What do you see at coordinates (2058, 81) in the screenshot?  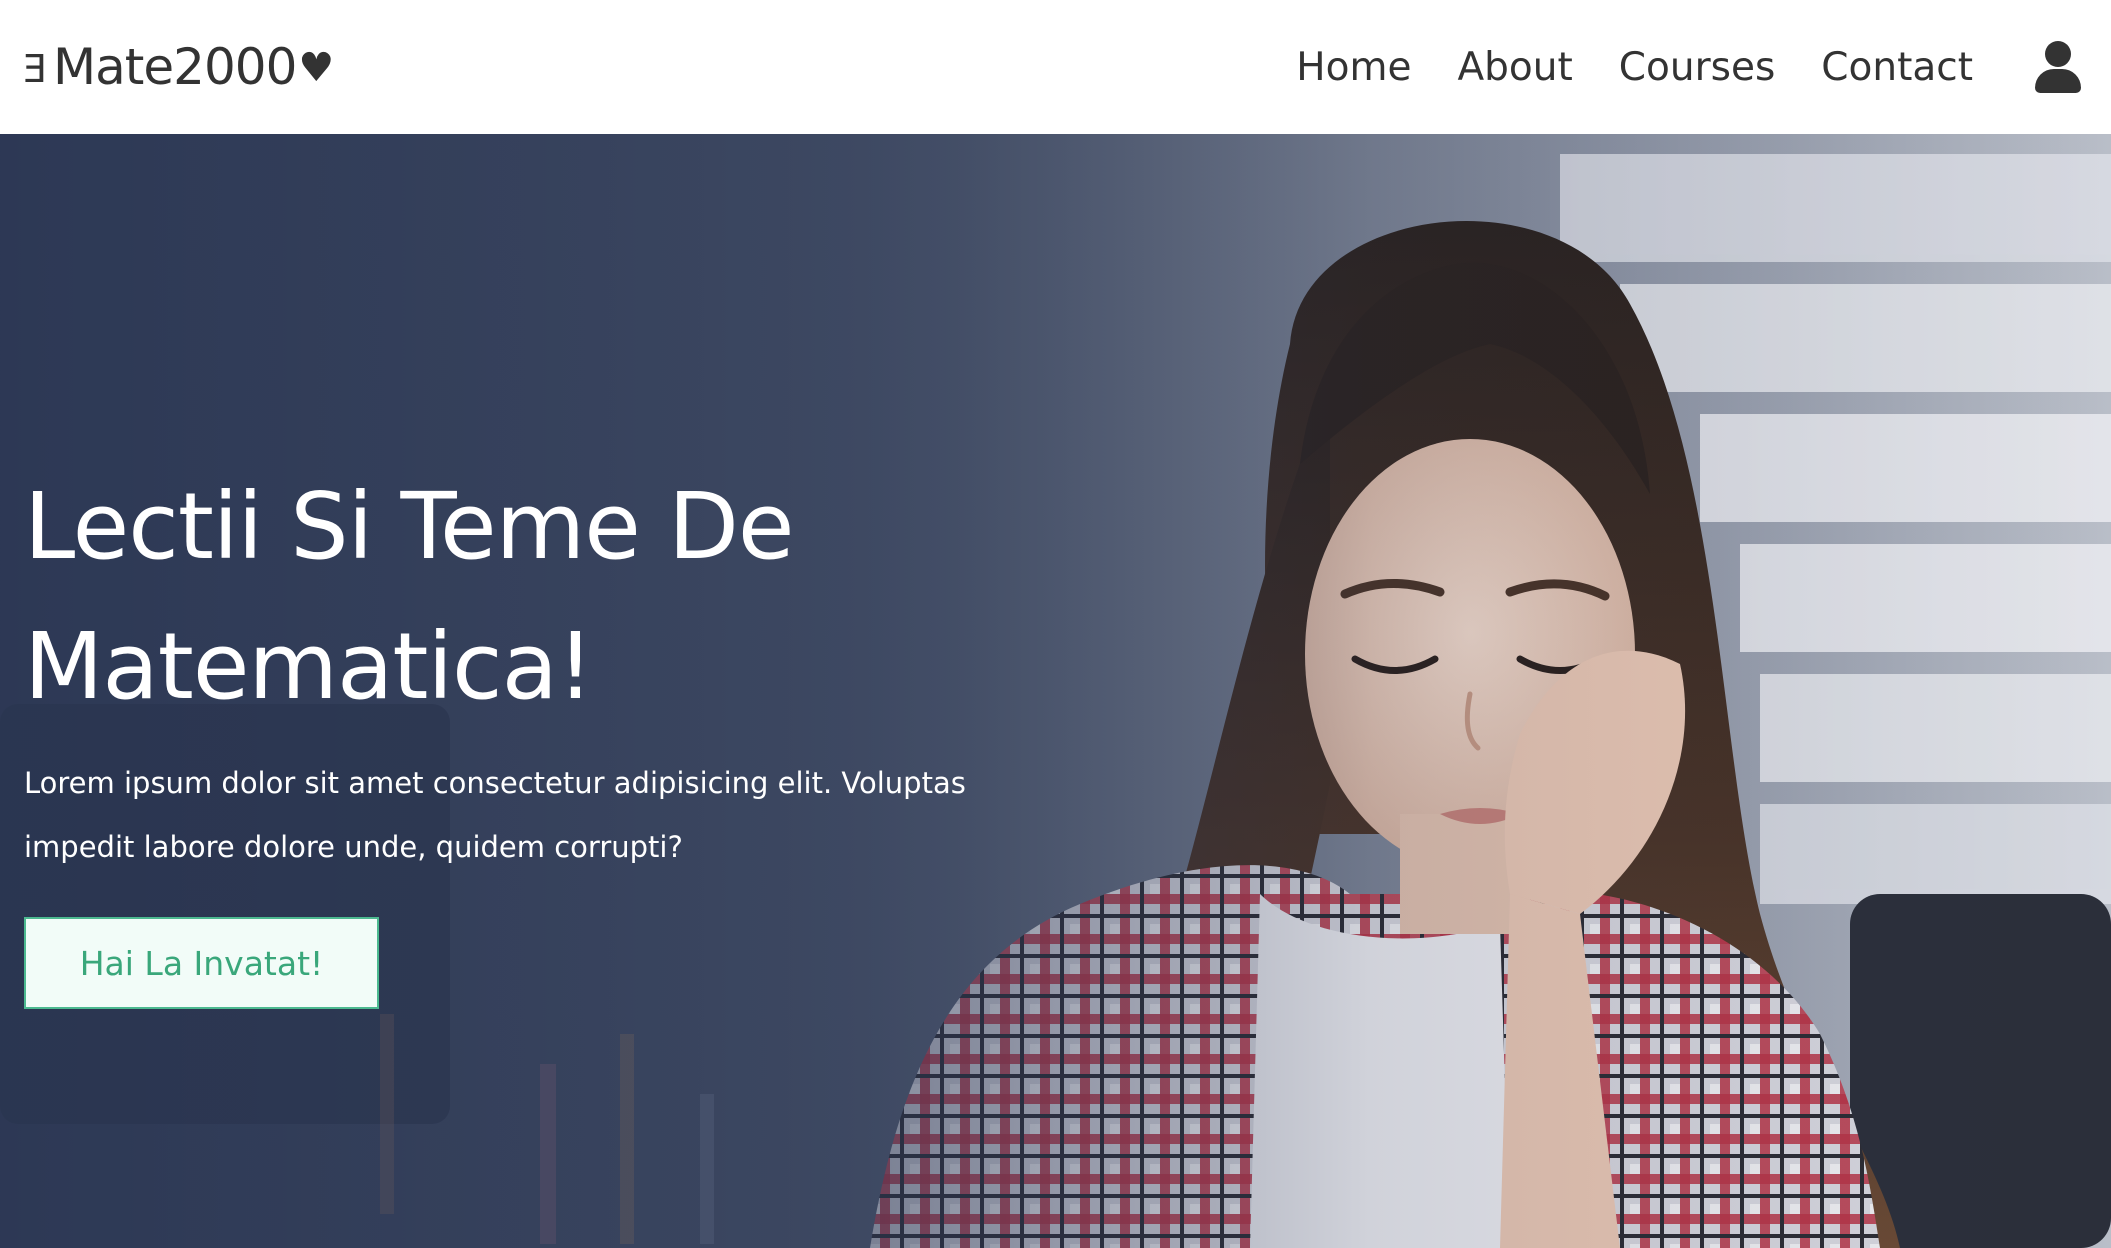 I see `user-icon-body` at bounding box center [2058, 81].